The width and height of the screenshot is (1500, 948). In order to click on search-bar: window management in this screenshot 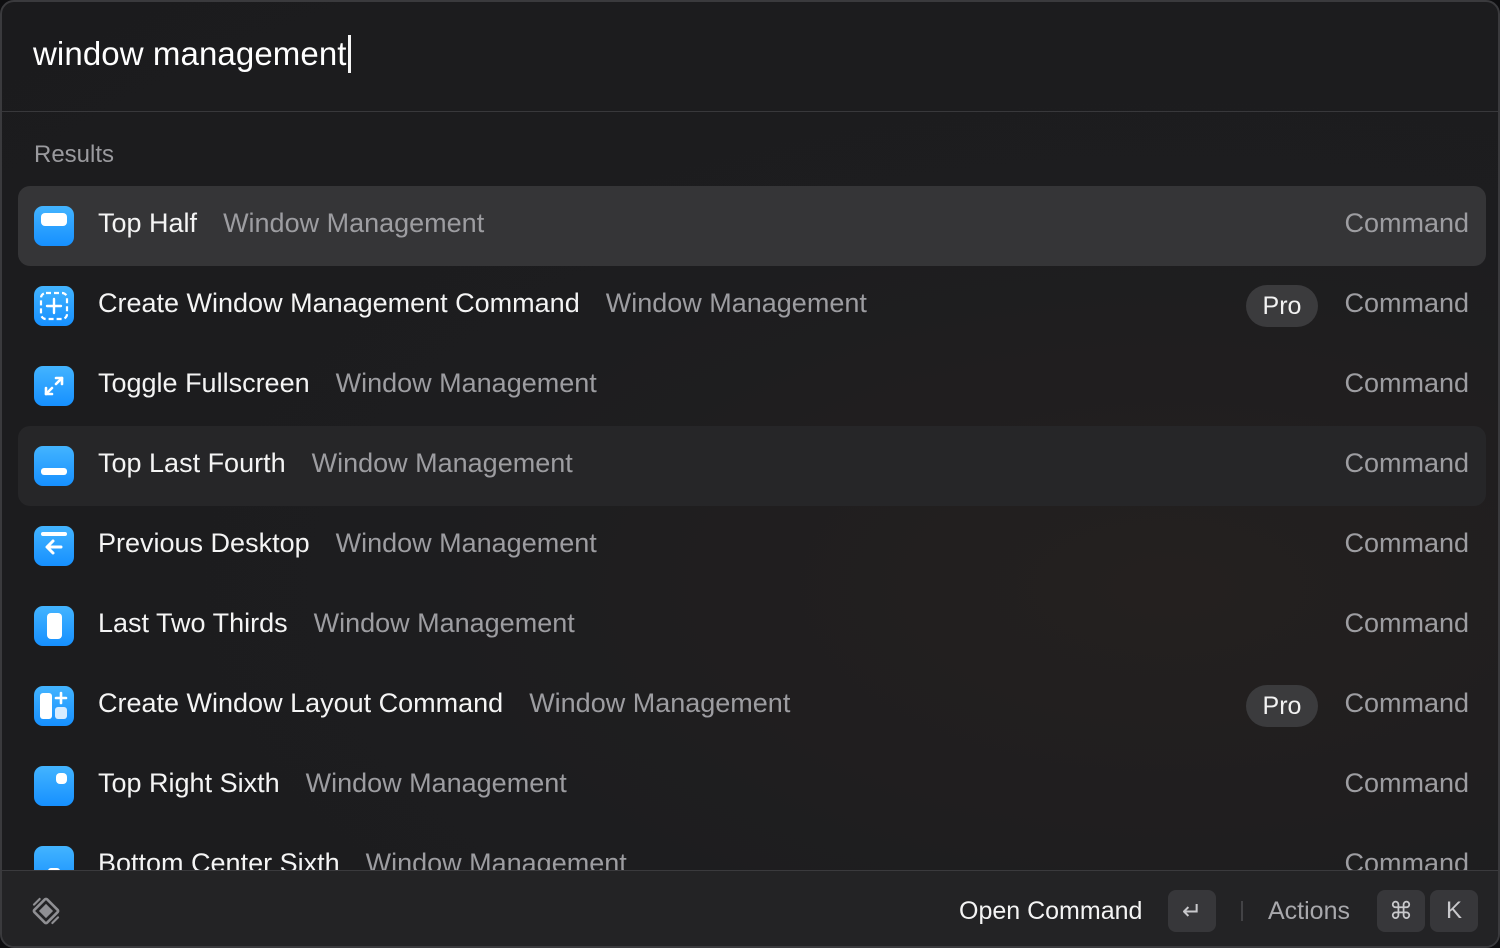, I will do `click(750, 57)`.